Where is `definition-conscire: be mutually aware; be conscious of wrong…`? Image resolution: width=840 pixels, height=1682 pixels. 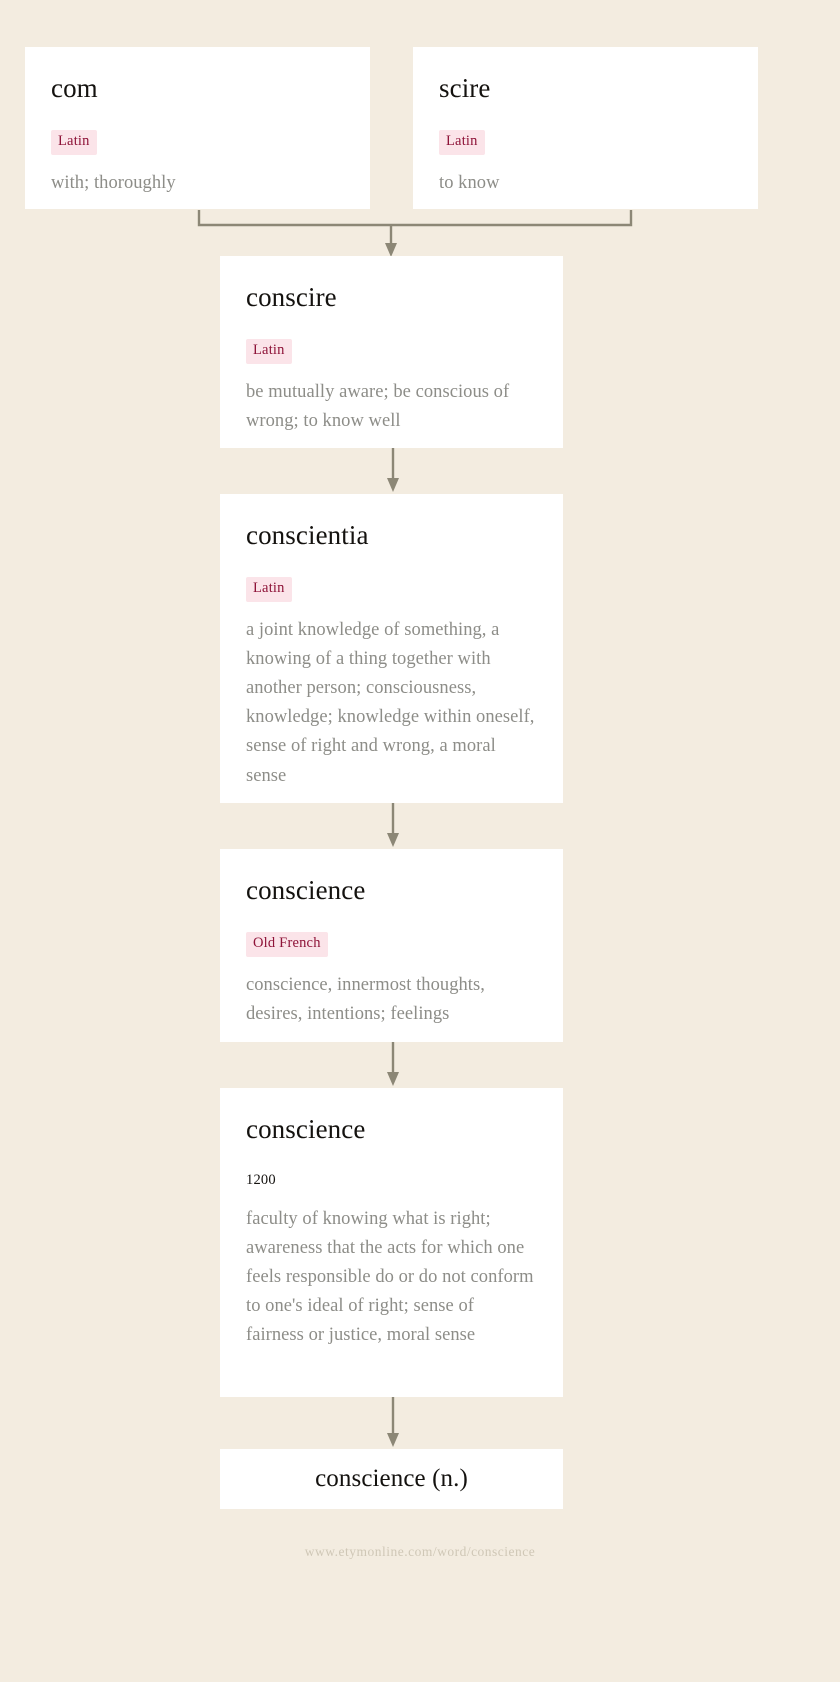
definition-conscire: be mutually aware; be conscious of wrong… is located at coordinates (378, 406).